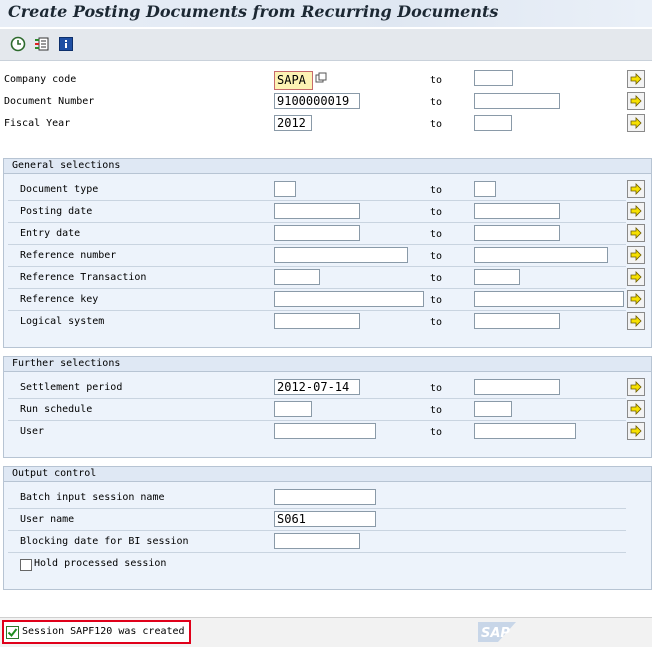 Image resolution: width=652 pixels, height=647 pixels. What do you see at coordinates (485, 189) in the screenshot?
I see `document-type-to-field` at bounding box center [485, 189].